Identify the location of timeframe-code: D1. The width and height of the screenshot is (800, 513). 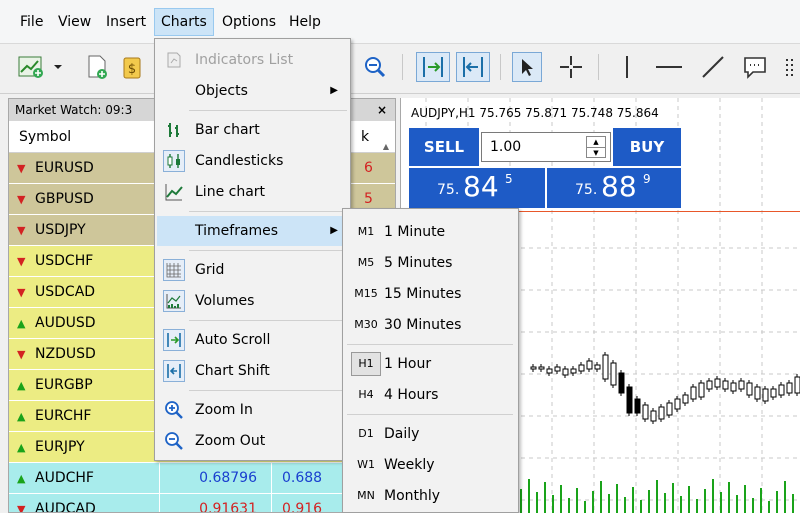
(366, 433).